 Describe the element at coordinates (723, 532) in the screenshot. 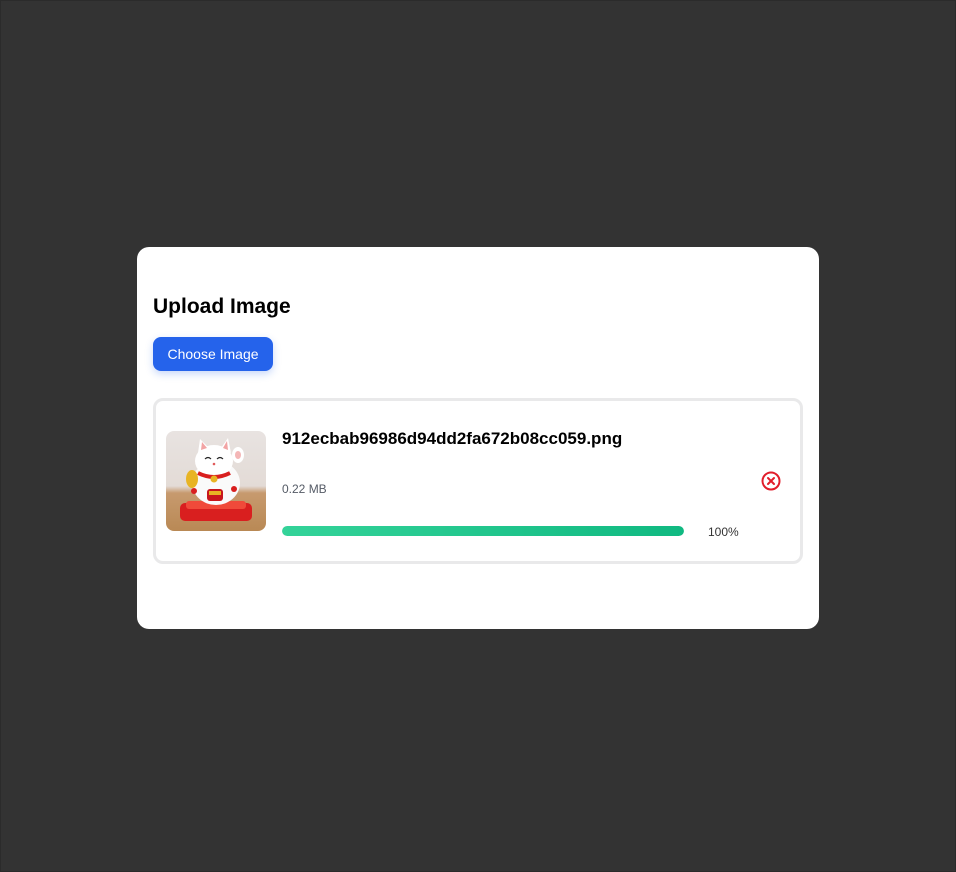

I see `upload-progress-percent: 100%` at that location.